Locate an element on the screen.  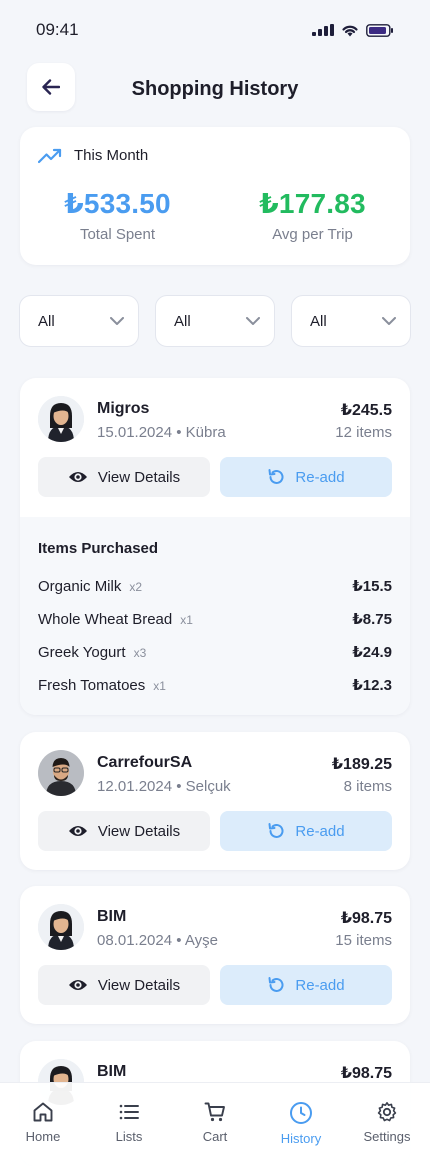
list-item: Whole Wheat Bread x1 ₺8.75 is located at coordinates (215, 619).